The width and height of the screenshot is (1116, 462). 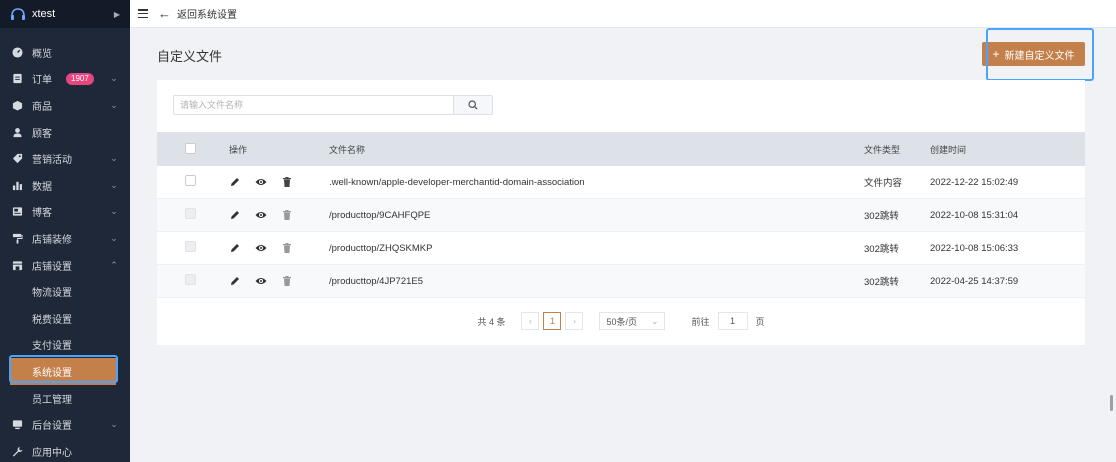 What do you see at coordinates (65, 132) in the screenshot?
I see `sidebar-item-customers: 顾客` at bounding box center [65, 132].